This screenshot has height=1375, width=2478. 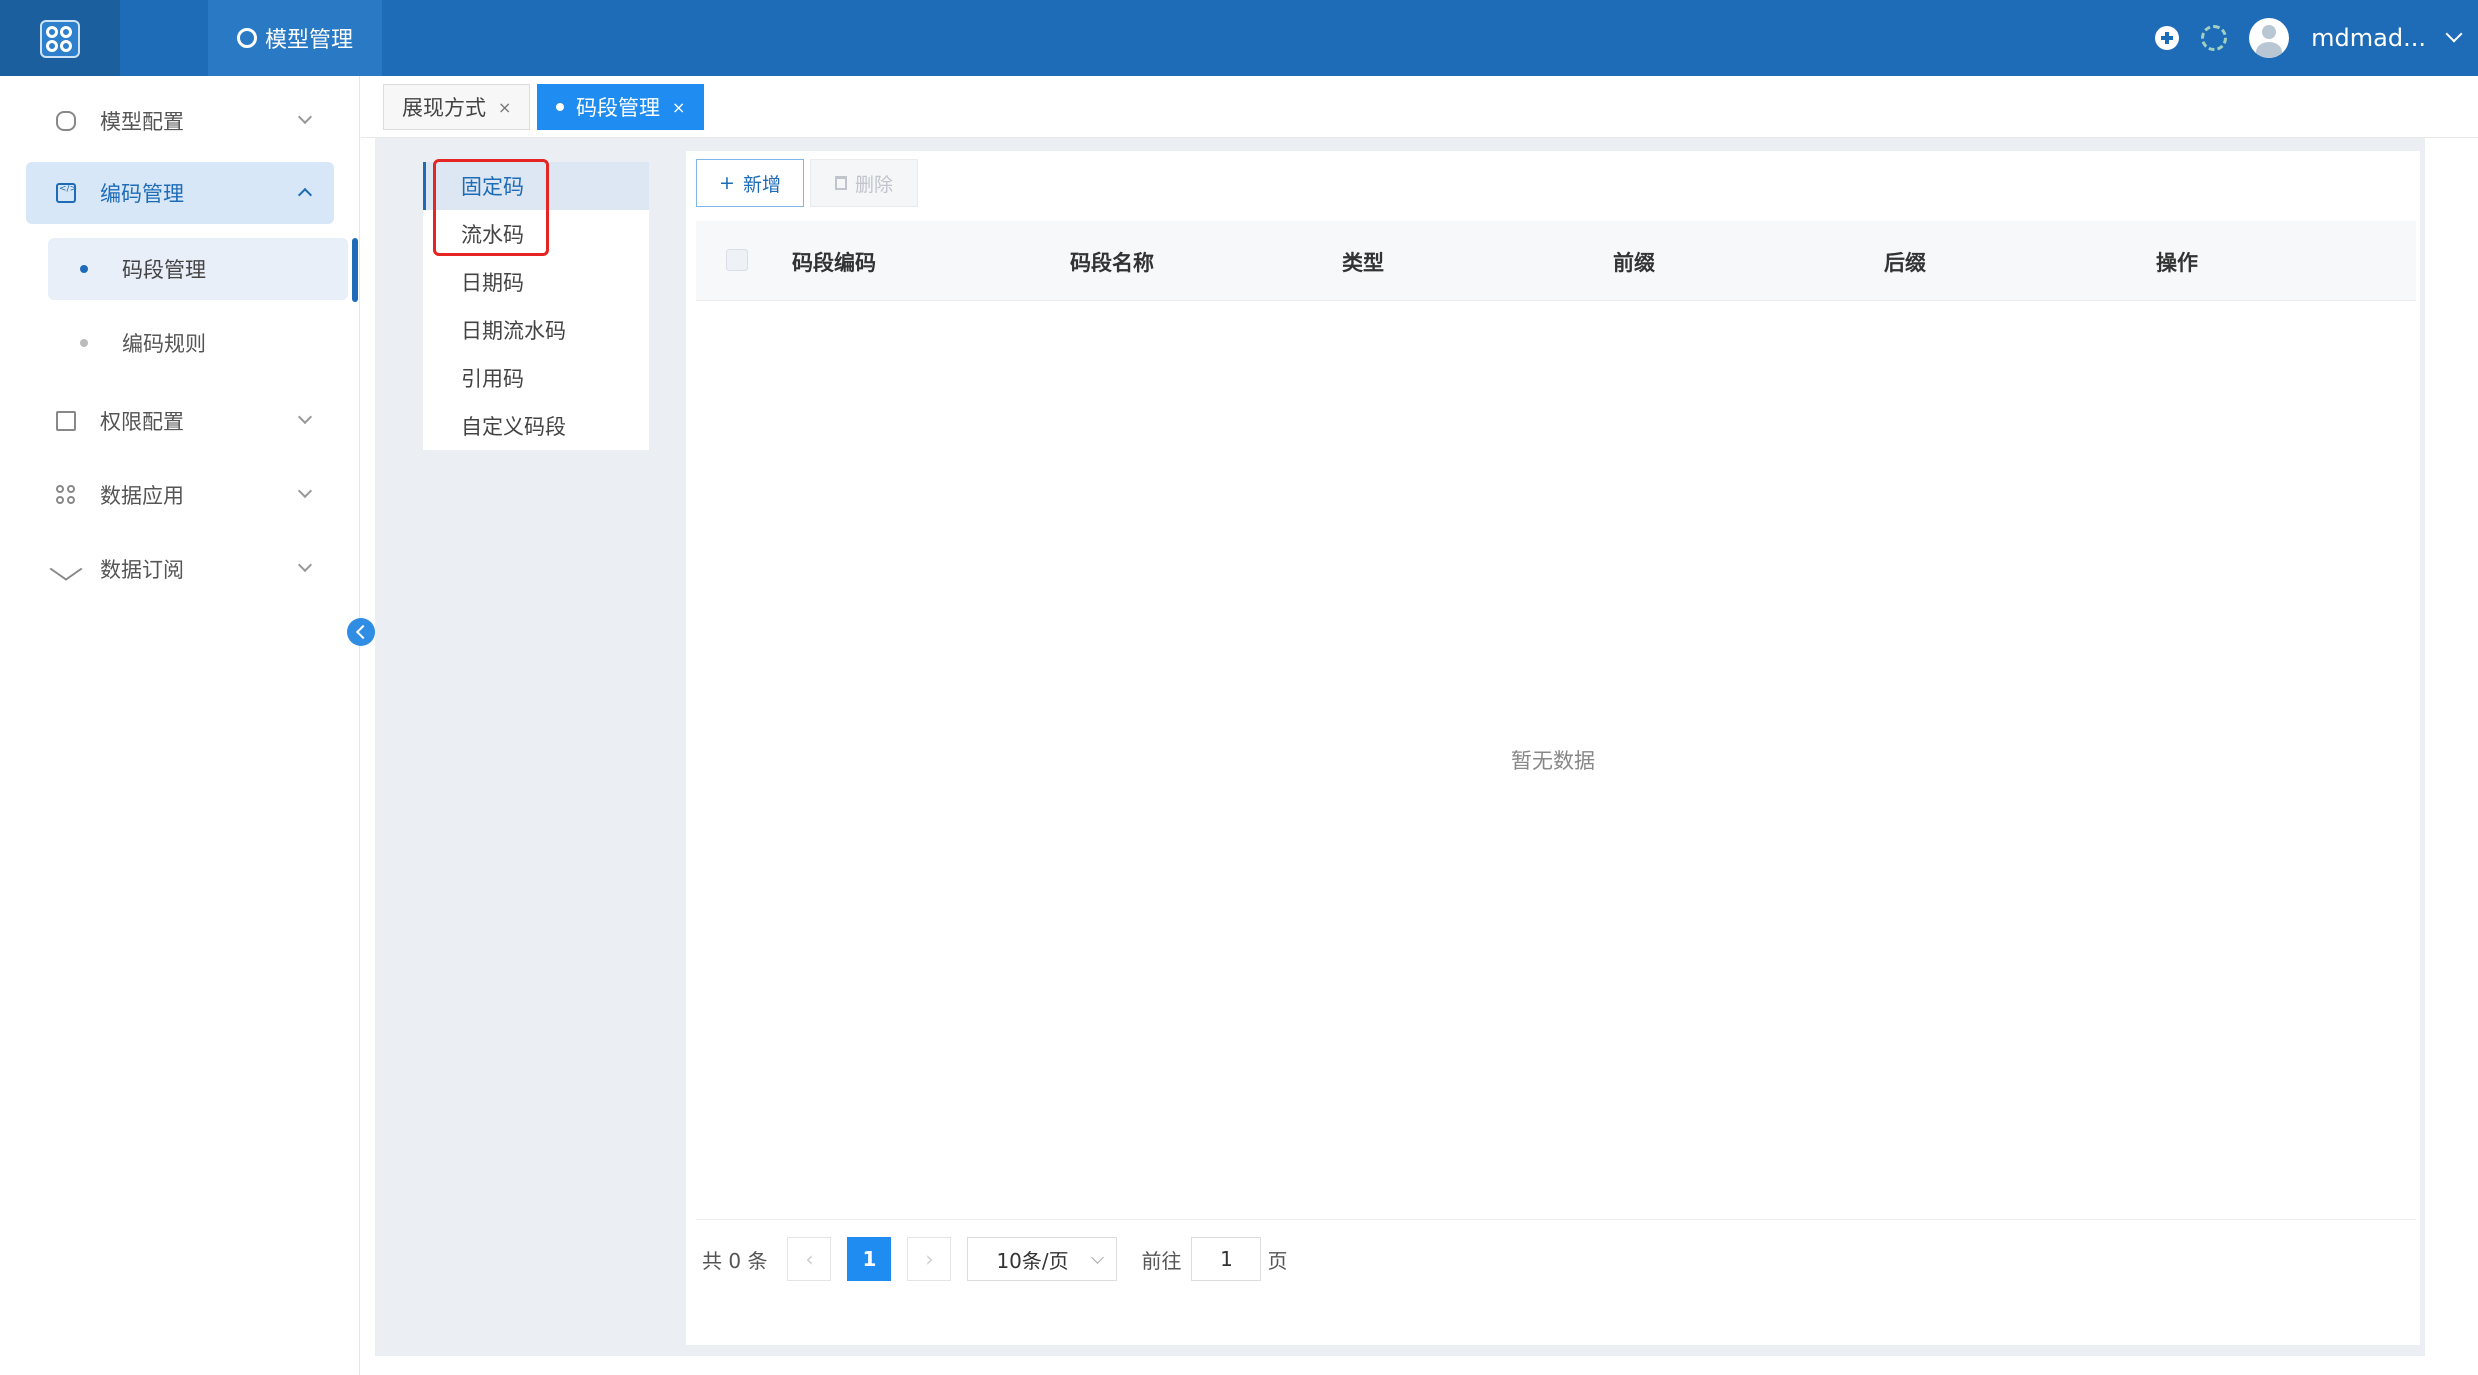 What do you see at coordinates (1277, 1260) in the screenshot?
I see `page-unit-label: 页` at bounding box center [1277, 1260].